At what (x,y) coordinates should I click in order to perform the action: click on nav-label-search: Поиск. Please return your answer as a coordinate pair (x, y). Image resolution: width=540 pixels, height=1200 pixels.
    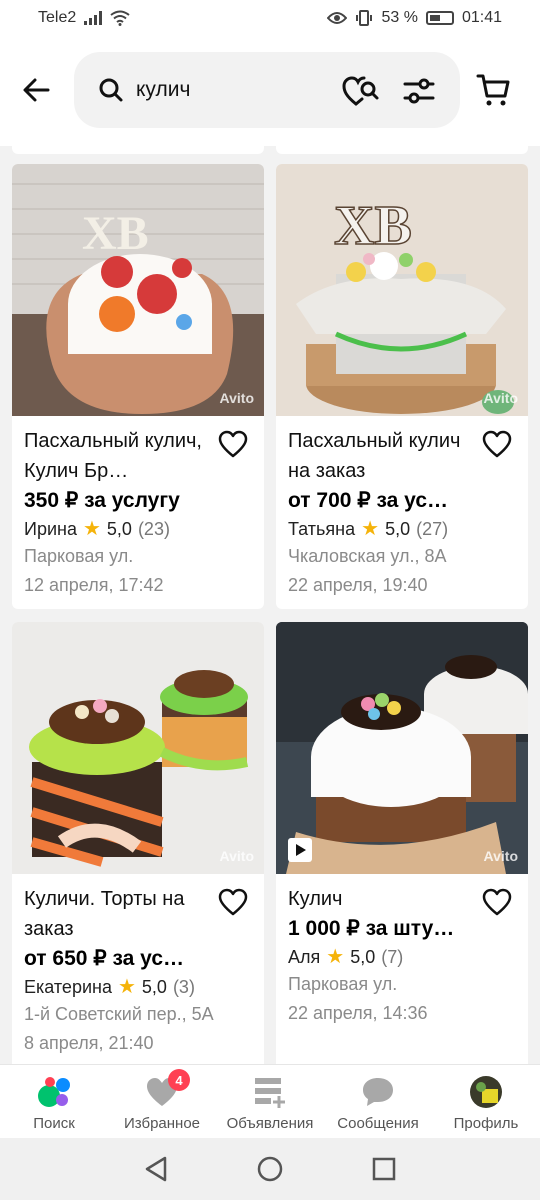
    Looking at the image, I should click on (54, 1123).